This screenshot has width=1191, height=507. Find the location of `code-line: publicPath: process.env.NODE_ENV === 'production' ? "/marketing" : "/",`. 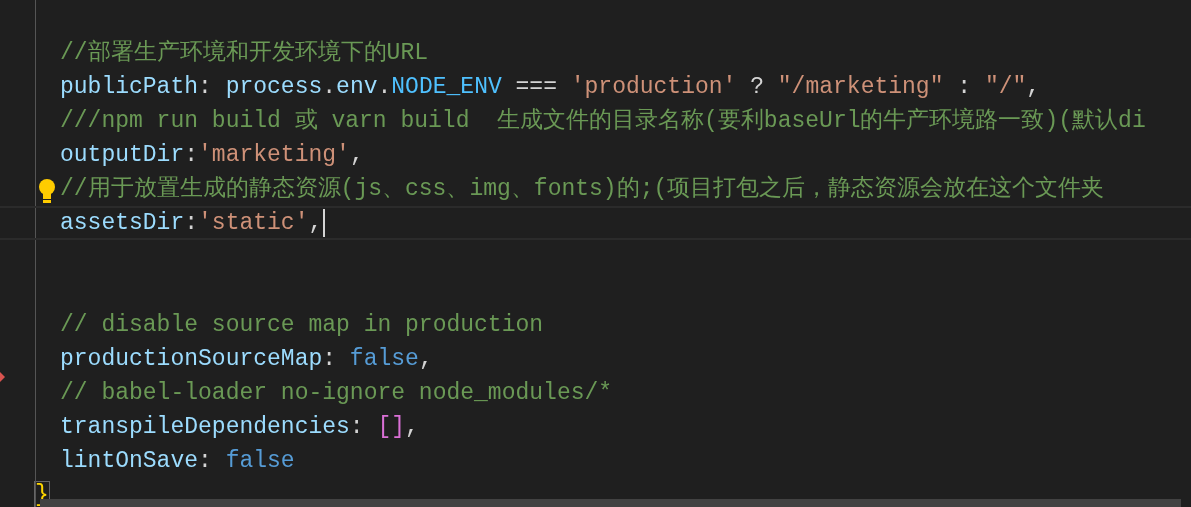

code-line: publicPath: process.env.NODE_ENV === 'production' ? "/marketing" : "/", is located at coordinates (550, 87).